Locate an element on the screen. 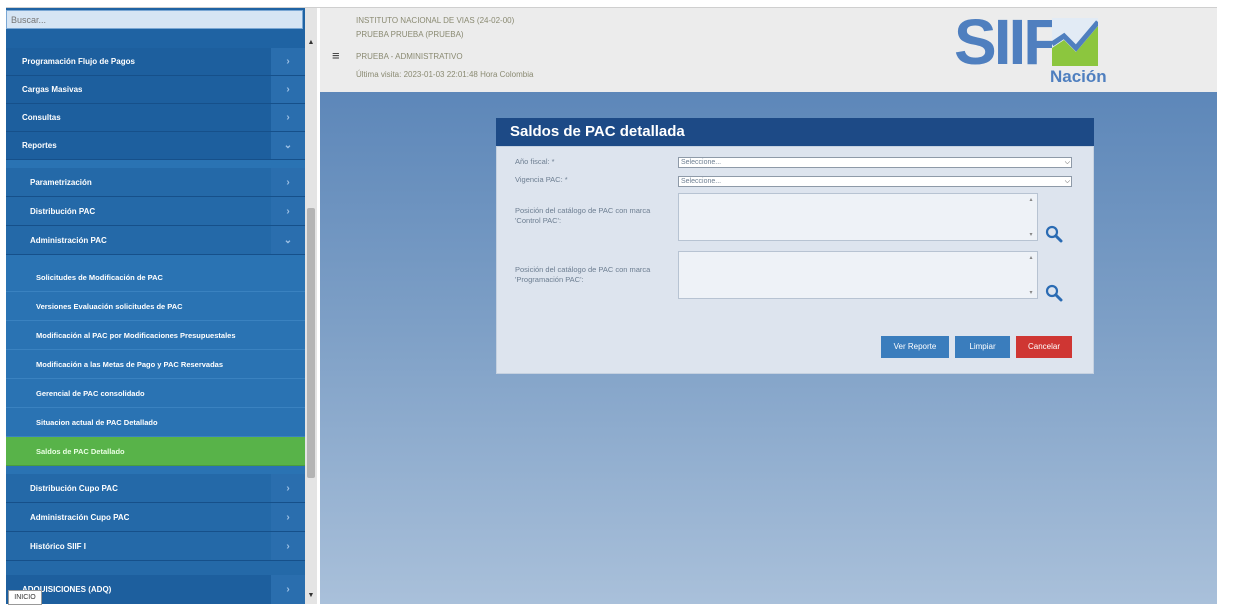 This screenshot has width=1237, height=610. sidebar-item-label: Histórico SIIF I is located at coordinates (58, 546).